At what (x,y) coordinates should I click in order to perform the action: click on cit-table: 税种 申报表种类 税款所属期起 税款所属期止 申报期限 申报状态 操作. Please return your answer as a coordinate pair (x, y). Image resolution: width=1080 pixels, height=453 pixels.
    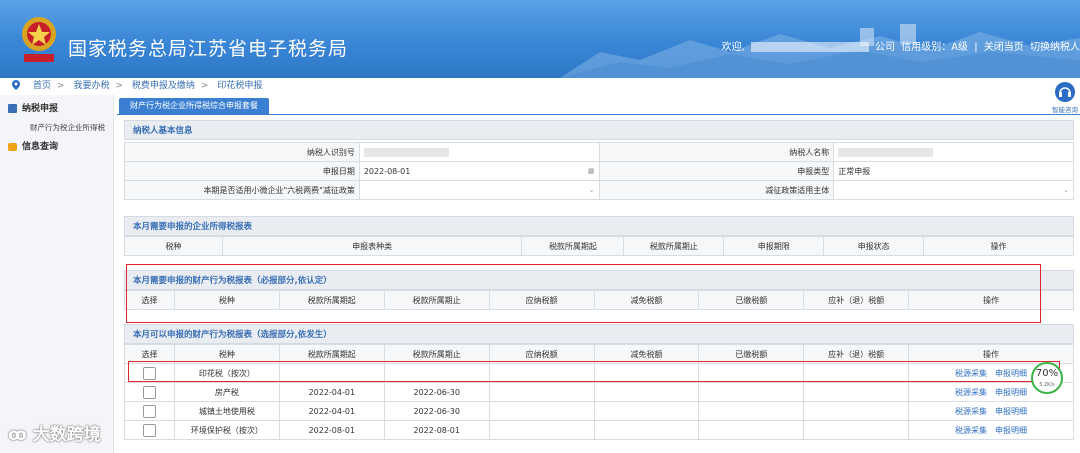
    Looking at the image, I should click on (599, 246).